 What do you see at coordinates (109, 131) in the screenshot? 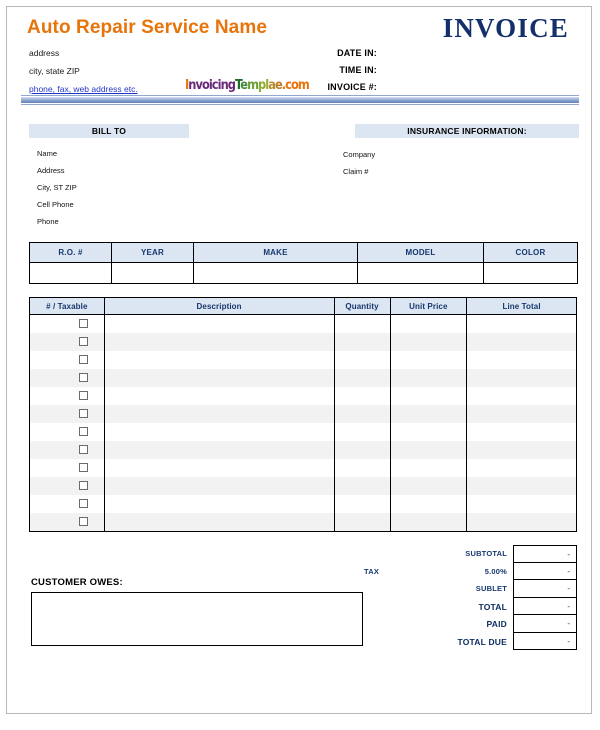
I see `bill-to-heading: BILL TO` at bounding box center [109, 131].